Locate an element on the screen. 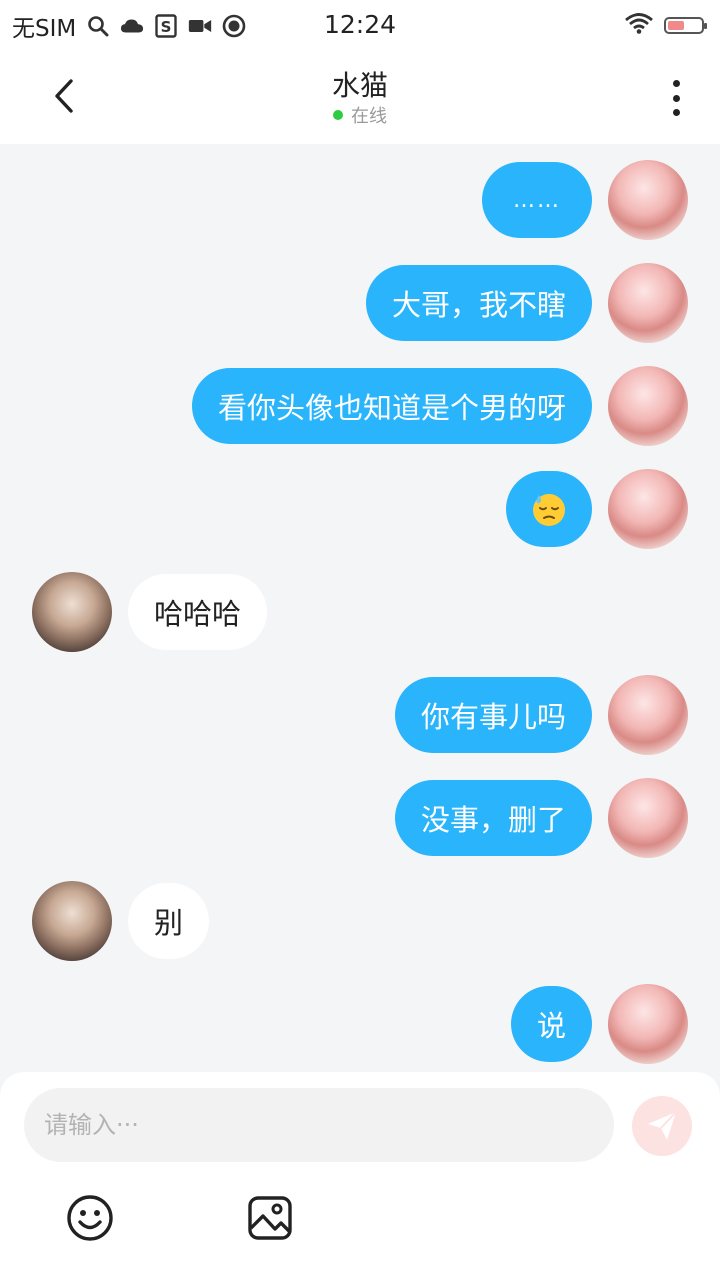 This screenshot has height=1280, width=720. message-bubble: 没事，删了 is located at coordinates (493, 818).